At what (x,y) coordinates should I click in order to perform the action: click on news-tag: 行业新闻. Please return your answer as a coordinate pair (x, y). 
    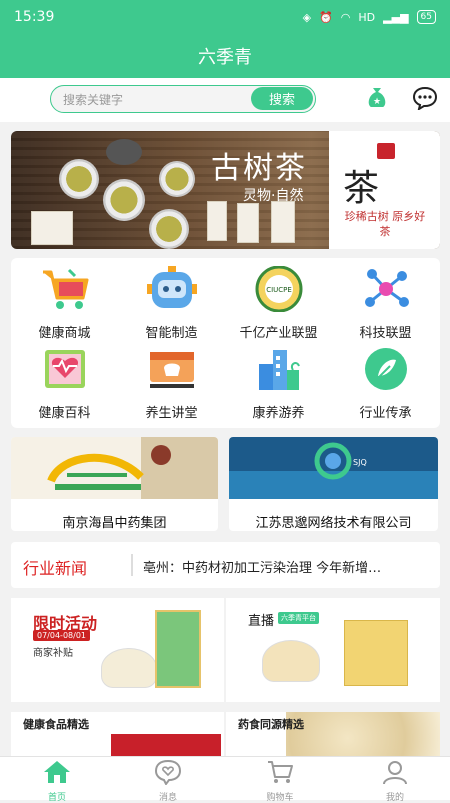
    Looking at the image, I should click on (55, 568).